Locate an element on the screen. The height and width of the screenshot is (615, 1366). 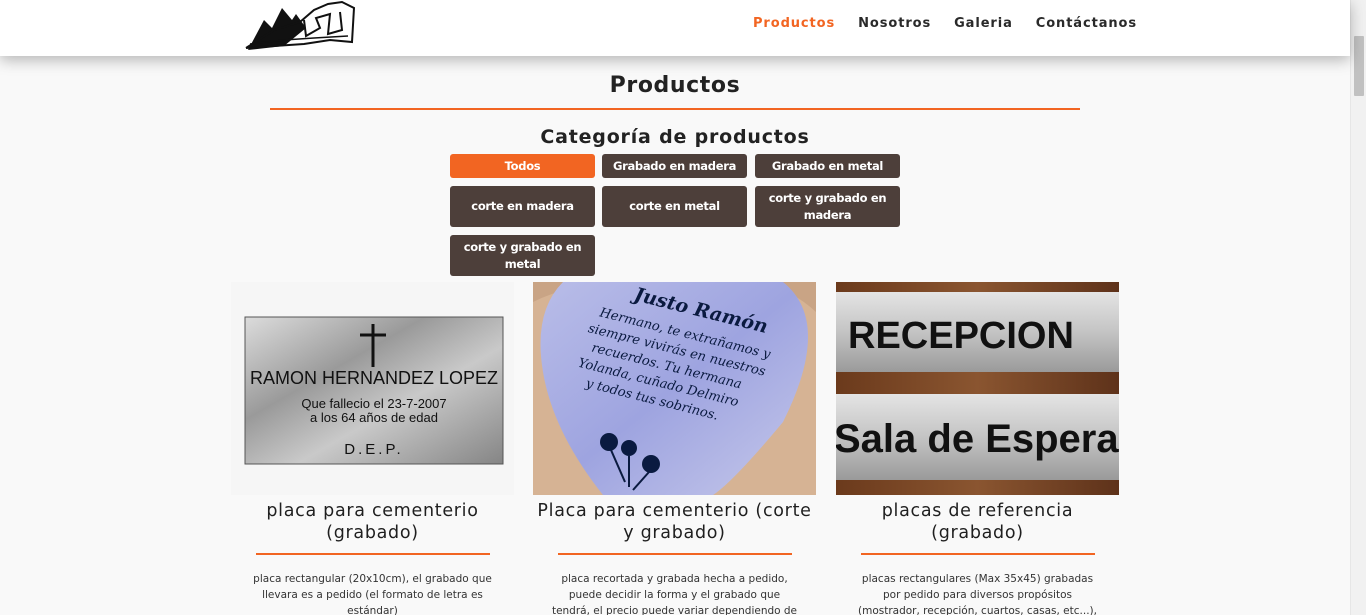
category-button-corte-grabado-metal: corte y grabado en metal is located at coordinates (522, 255).